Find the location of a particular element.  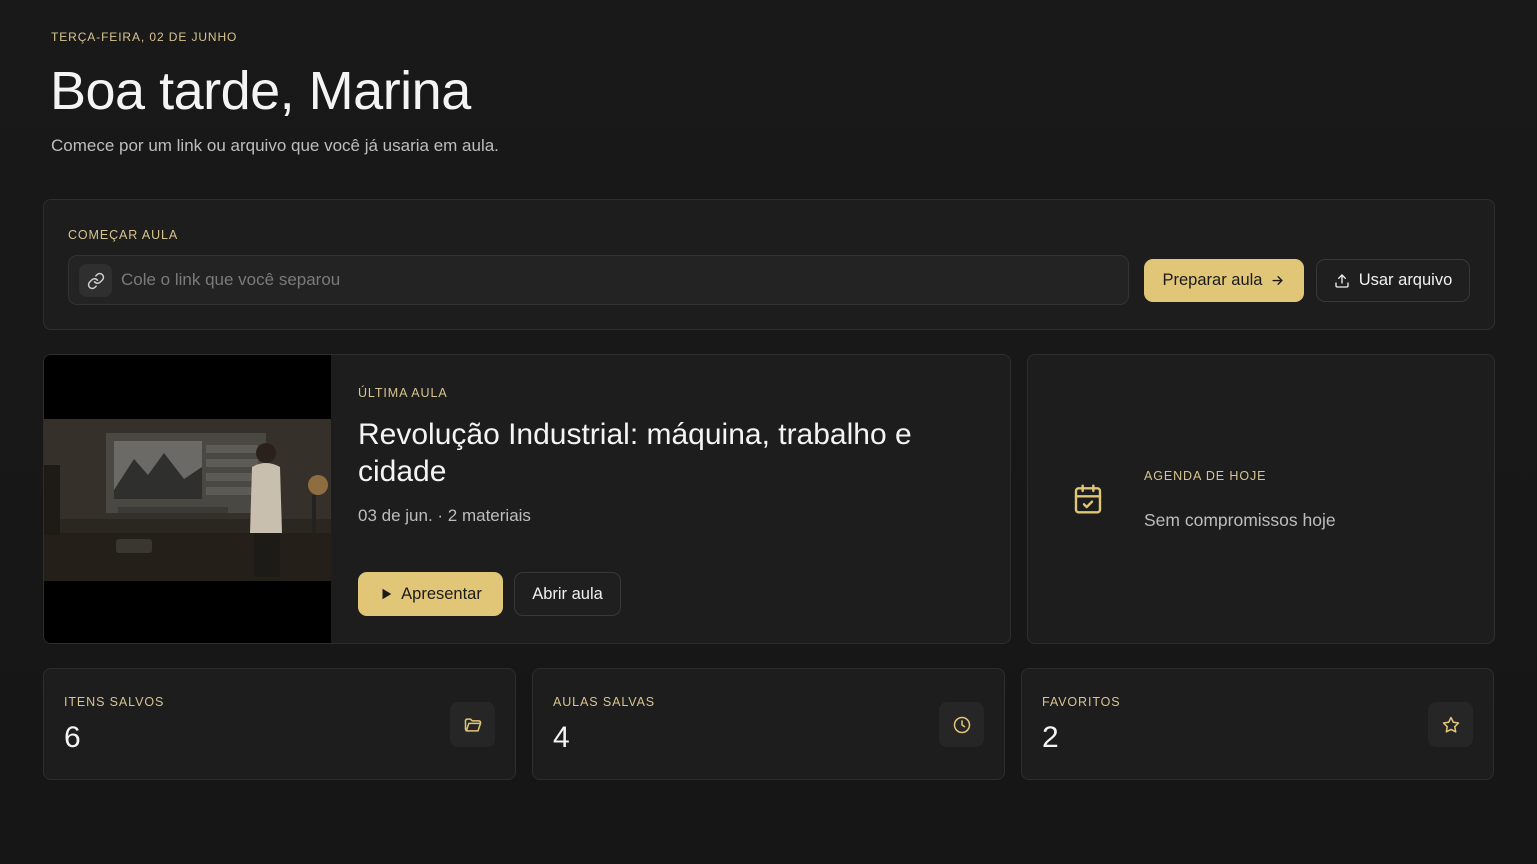

stat-card-saved-lessons: AULAS SALVAS 4 is located at coordinates (768, 724).